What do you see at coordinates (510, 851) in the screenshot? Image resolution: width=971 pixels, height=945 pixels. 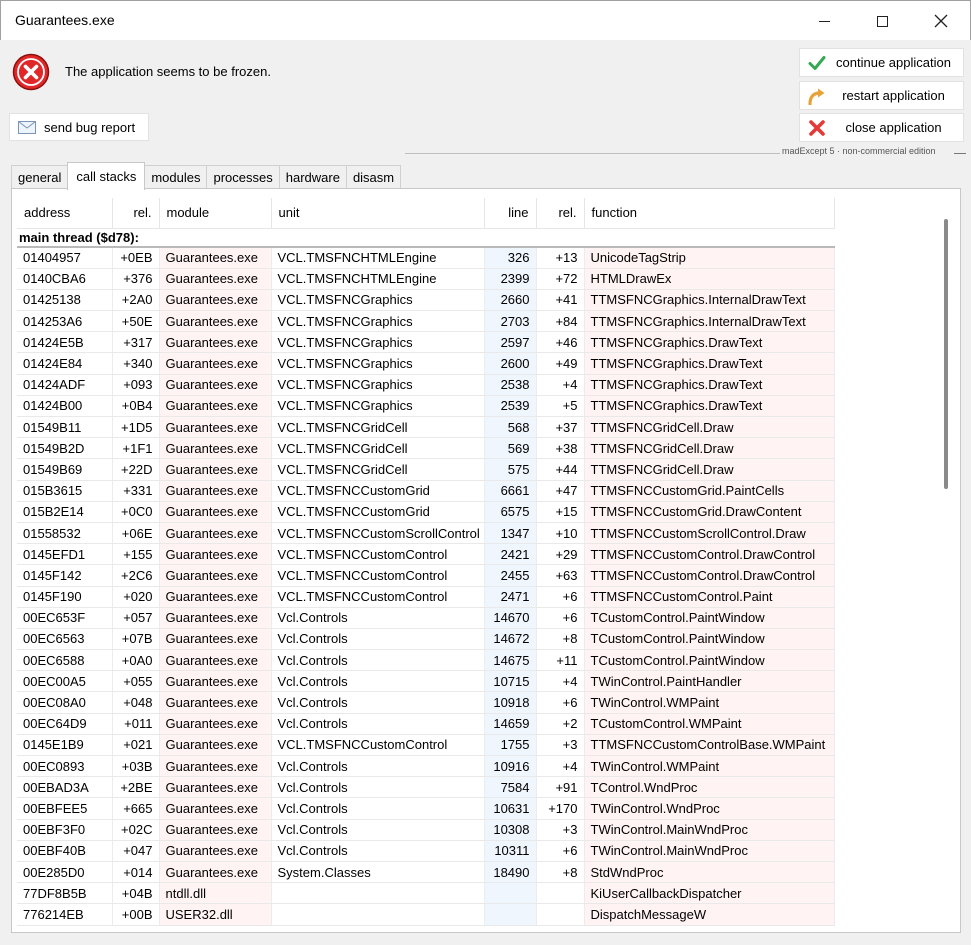 I see `cell-line: 10311` at bounding box center [510, 851].